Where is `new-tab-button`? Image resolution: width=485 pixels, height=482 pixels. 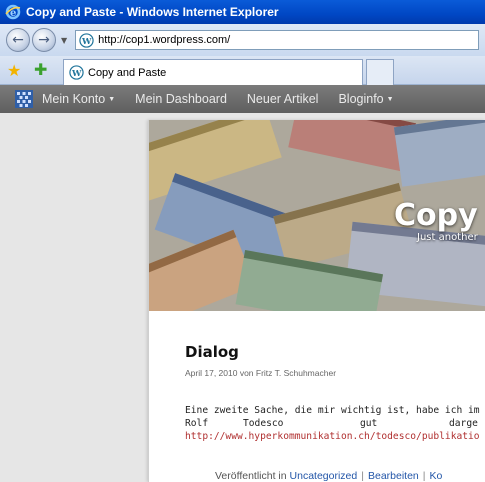
new-tab-button is located at coordinates (380, 72).